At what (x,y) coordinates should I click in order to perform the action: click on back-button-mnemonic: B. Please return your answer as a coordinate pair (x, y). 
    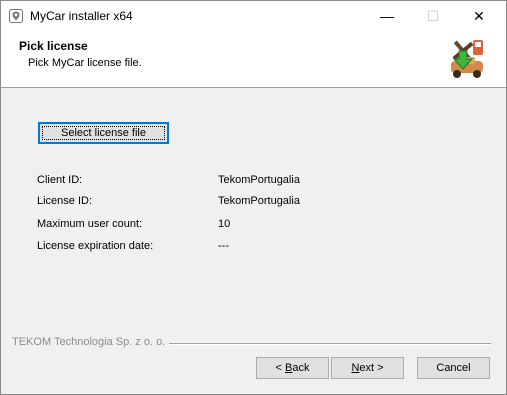
    Looking at the image, I should click on (289, 368).